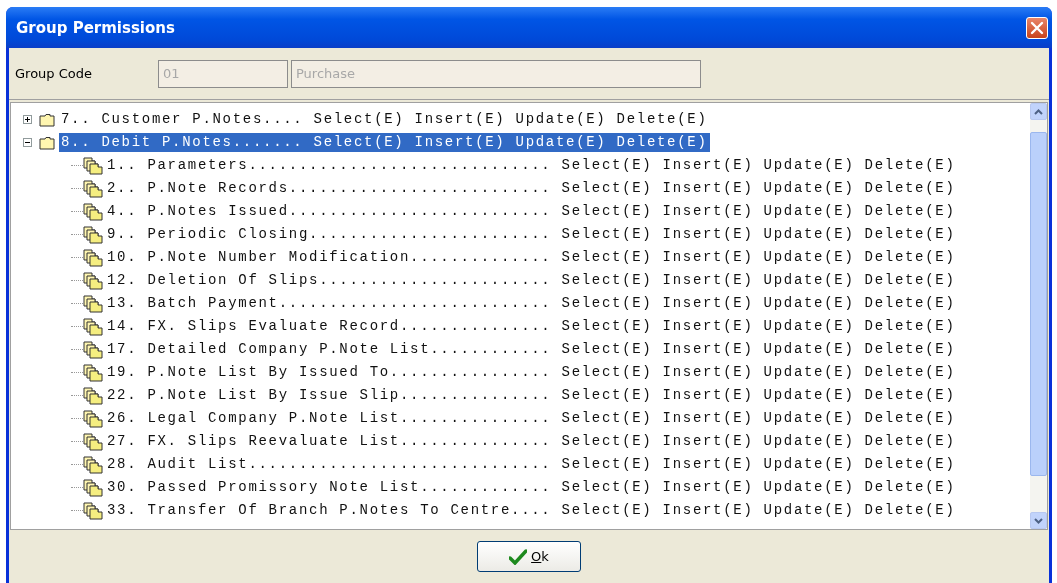 The height and width of the screenshot is (583, 1057). Describe the element at coordinates (531, 303) in the screenshot. I see `tree-item: 13. Batch Payment........................... Select(E) Insert(E) Update(E) Delete(E)` at that location.